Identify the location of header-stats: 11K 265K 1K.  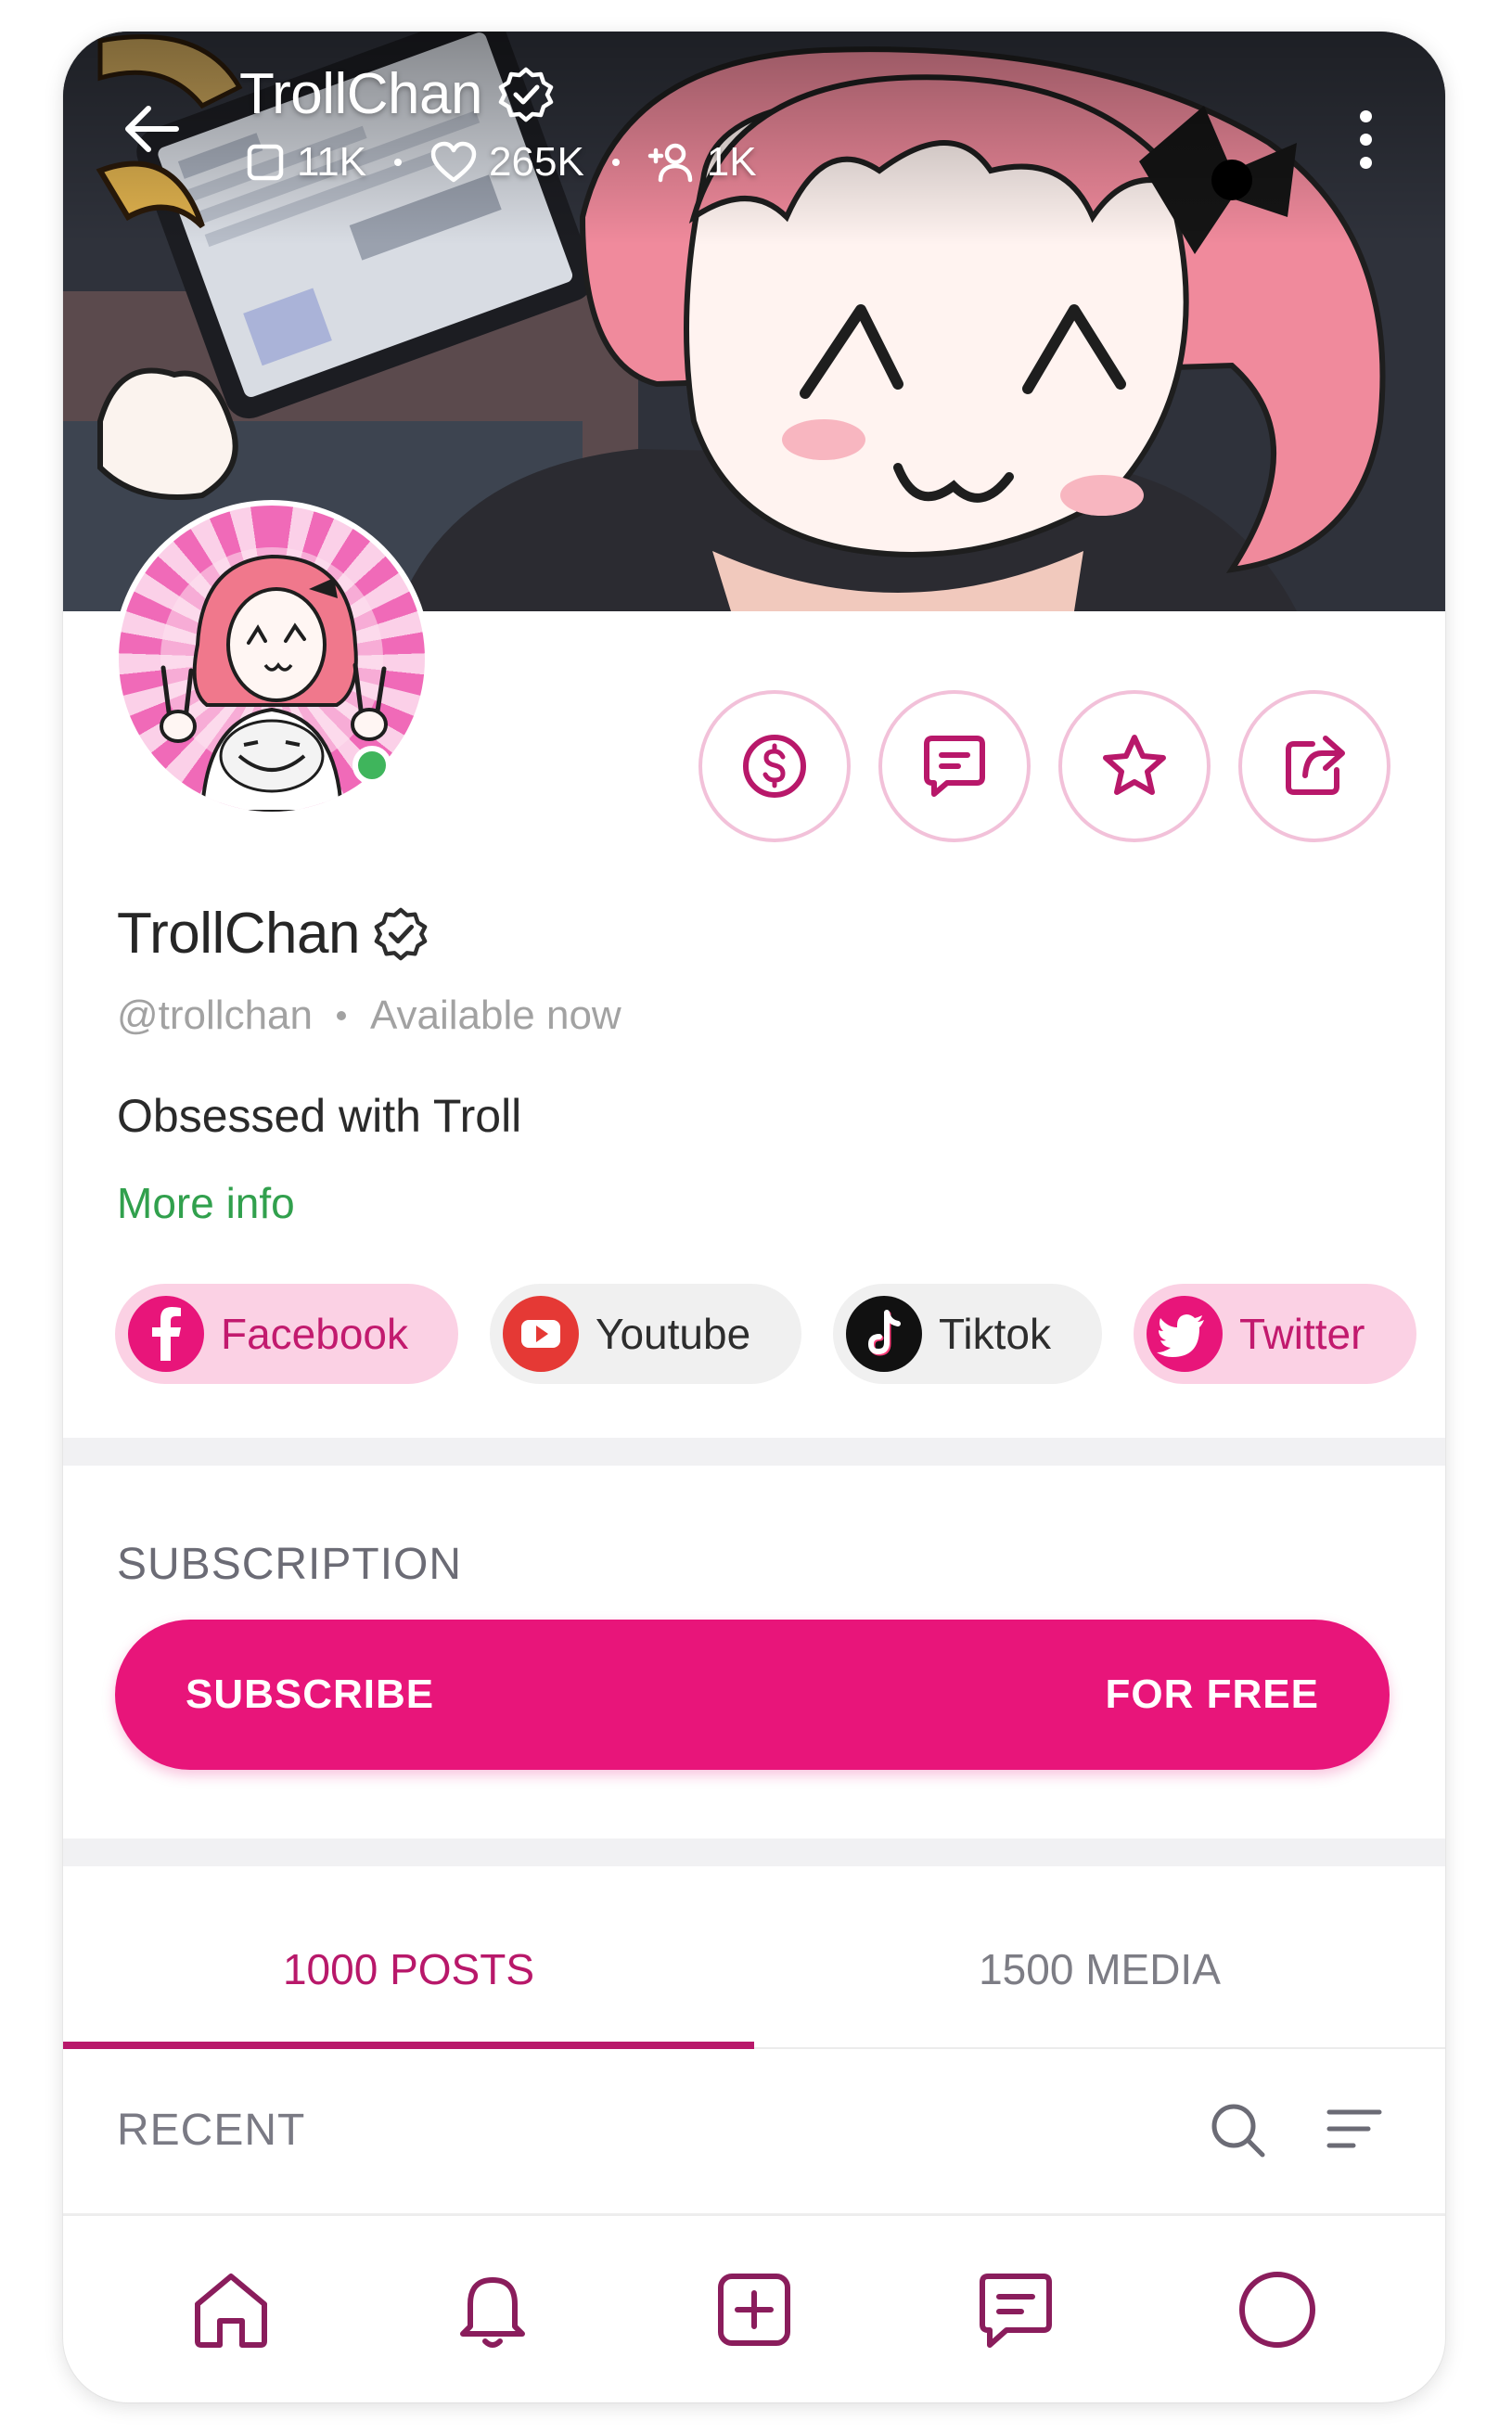
(501, 162).